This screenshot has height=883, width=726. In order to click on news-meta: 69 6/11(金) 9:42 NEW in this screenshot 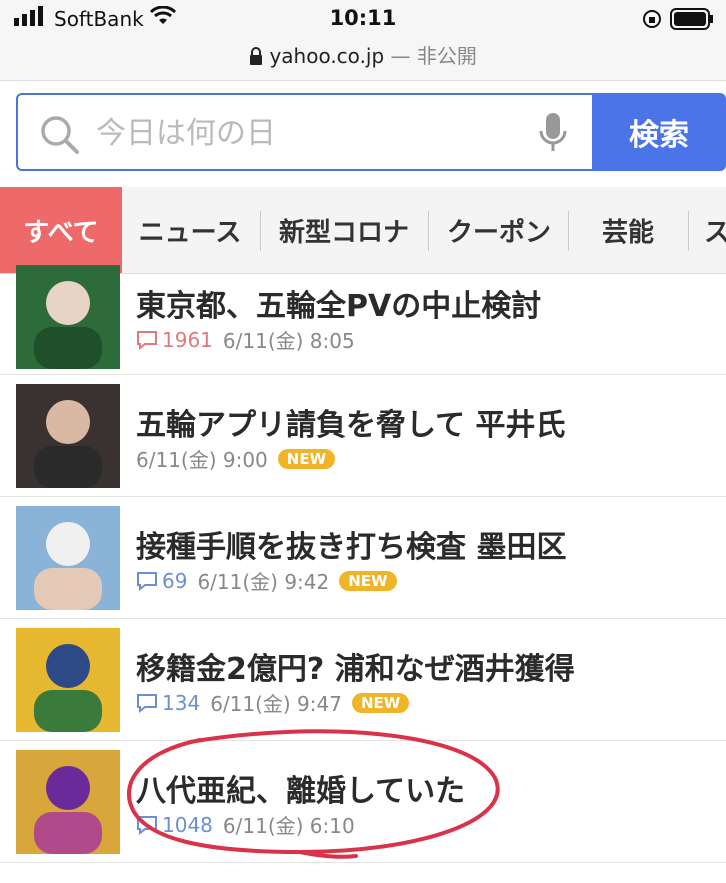, I will do `click(266, 580)`.